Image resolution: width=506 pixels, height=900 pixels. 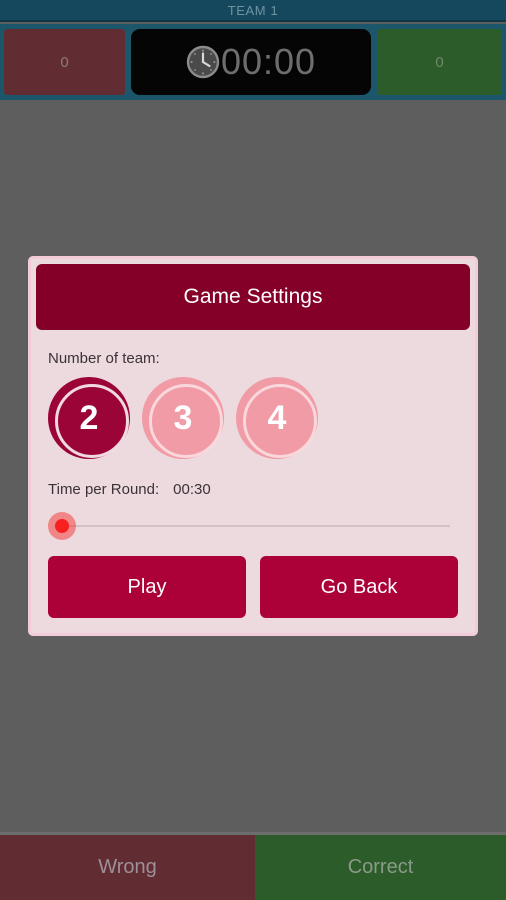 I want to click on dialog-actions: Play Go Back, so click(x=253, y=587).